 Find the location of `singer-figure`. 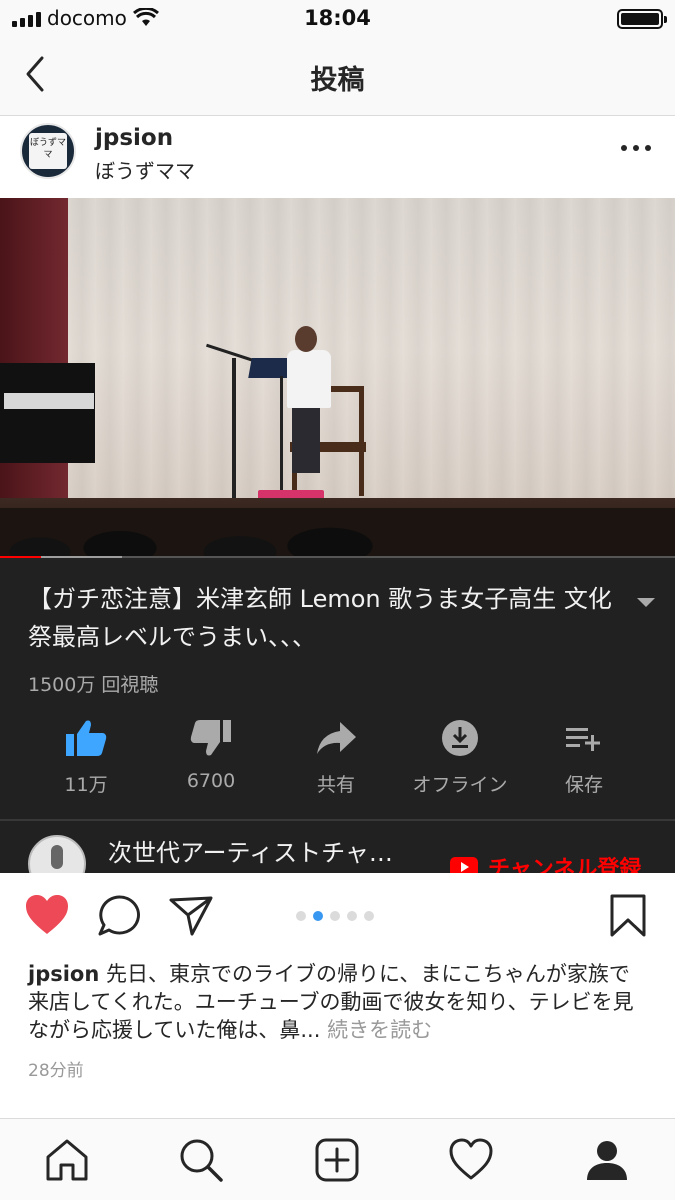

singer-figure is located at coordinates (309, 379).